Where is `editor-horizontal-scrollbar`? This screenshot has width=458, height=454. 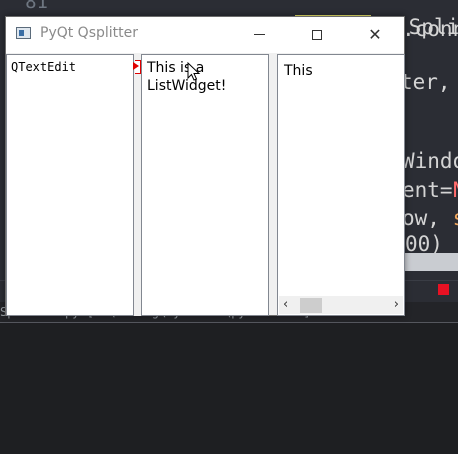
editor-horizontal-scrollbar is located at coordinates (431, 262).